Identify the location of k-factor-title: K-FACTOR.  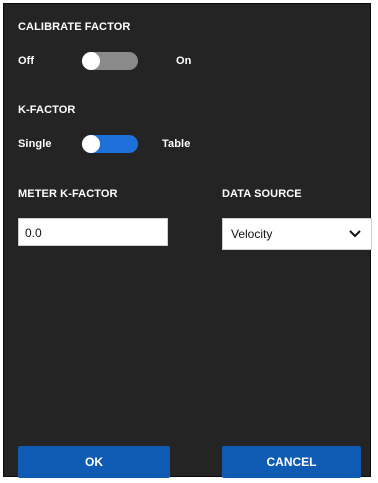
(47, 110).